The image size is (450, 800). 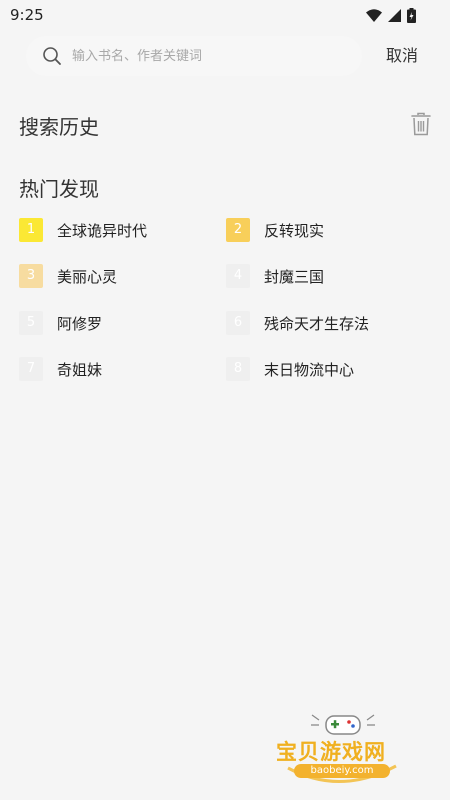 What do you see at coordinates (31, 230) in the screenshot?
I see `rank-badge: 1` at bounding box center [31, 230].